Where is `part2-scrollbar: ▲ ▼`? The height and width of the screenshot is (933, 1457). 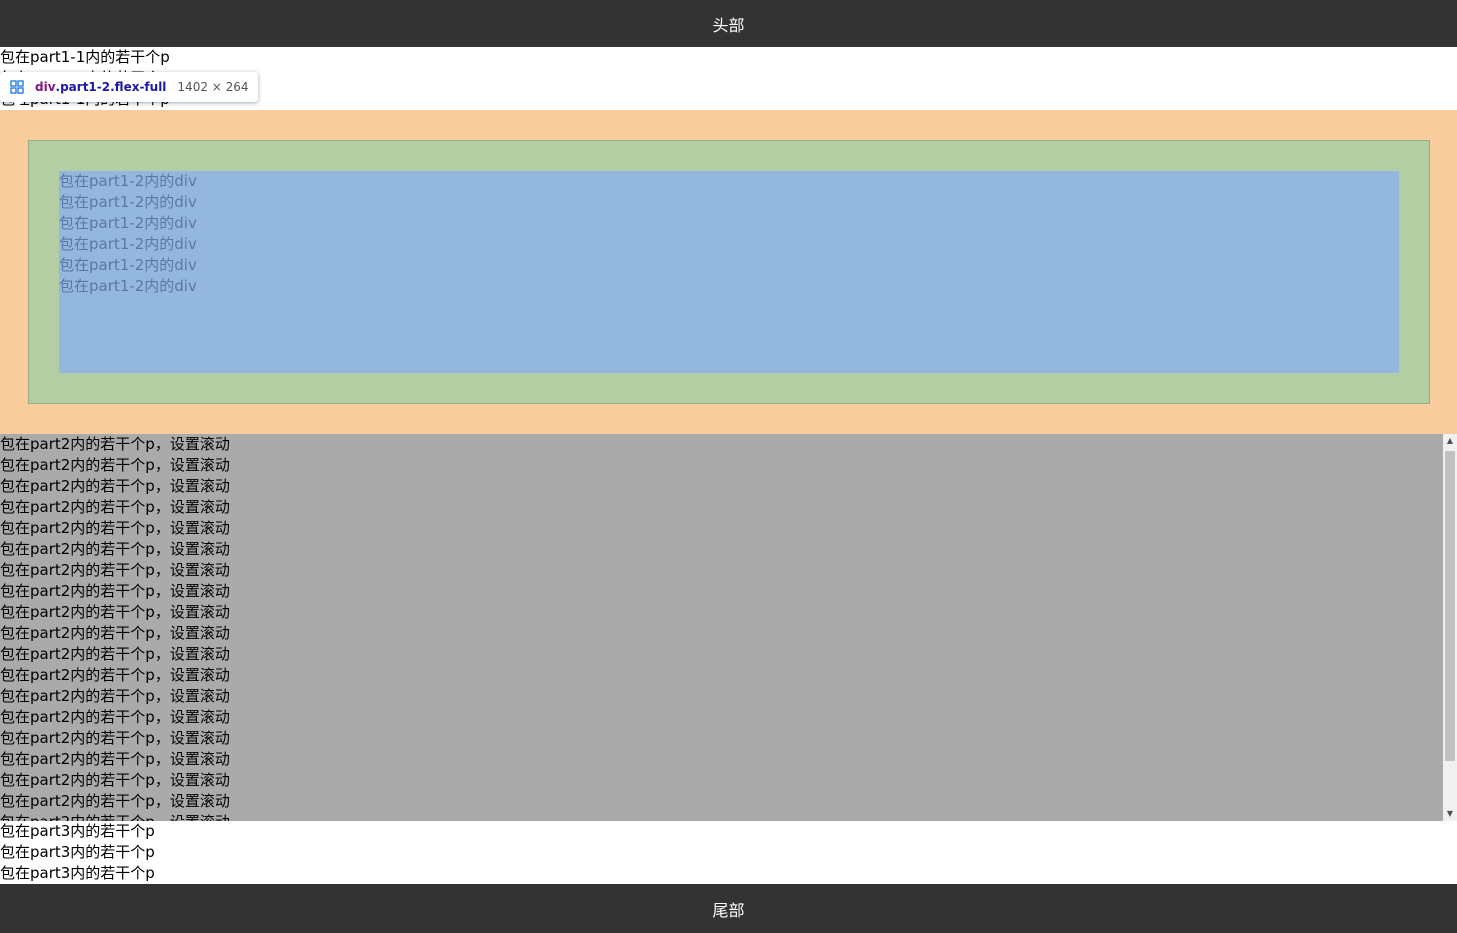 part2-scrollbar: ▲ ▼ is located at coordinates (1450, 627).